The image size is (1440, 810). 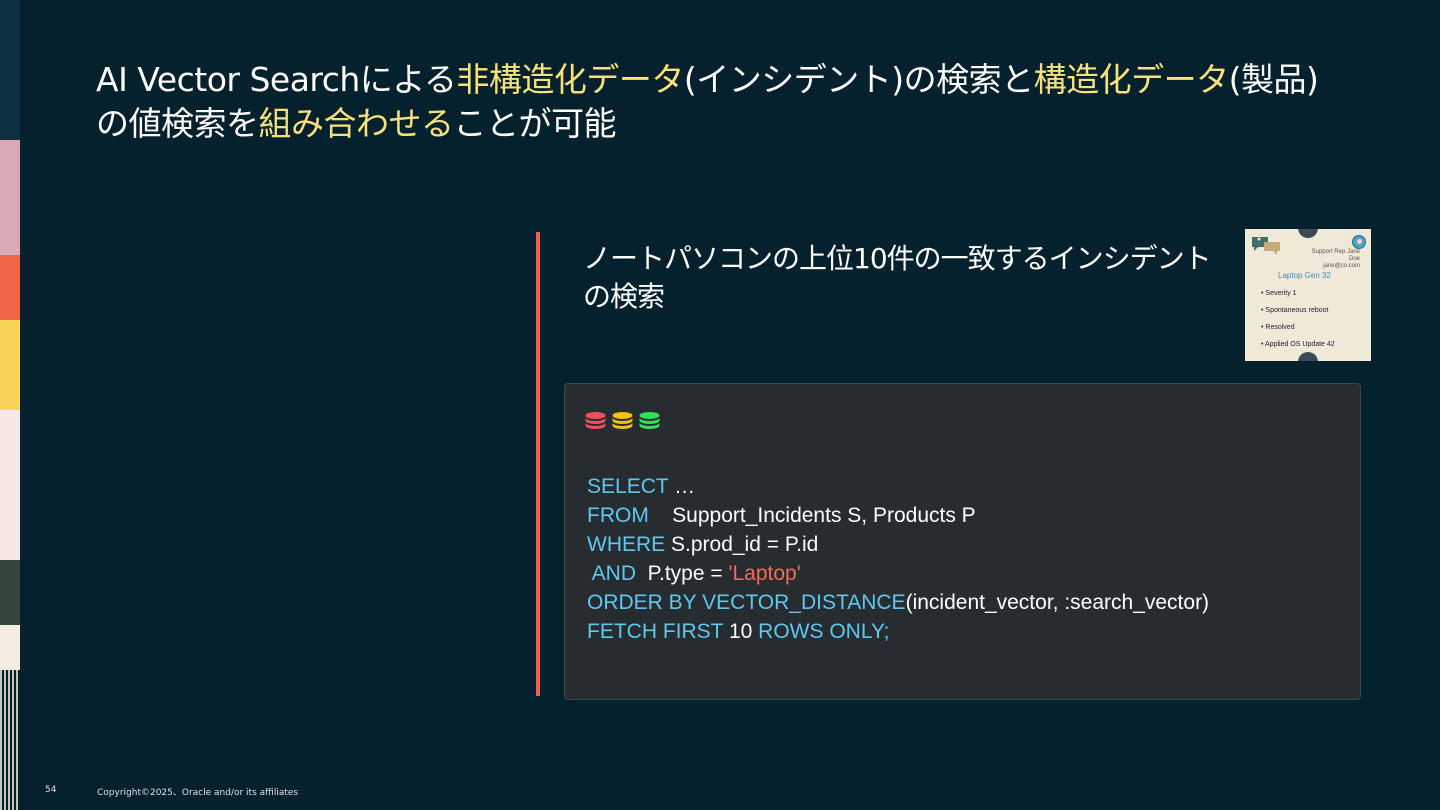 I want to click on sql-keyword: SELECT, so click(x=628, y=486).